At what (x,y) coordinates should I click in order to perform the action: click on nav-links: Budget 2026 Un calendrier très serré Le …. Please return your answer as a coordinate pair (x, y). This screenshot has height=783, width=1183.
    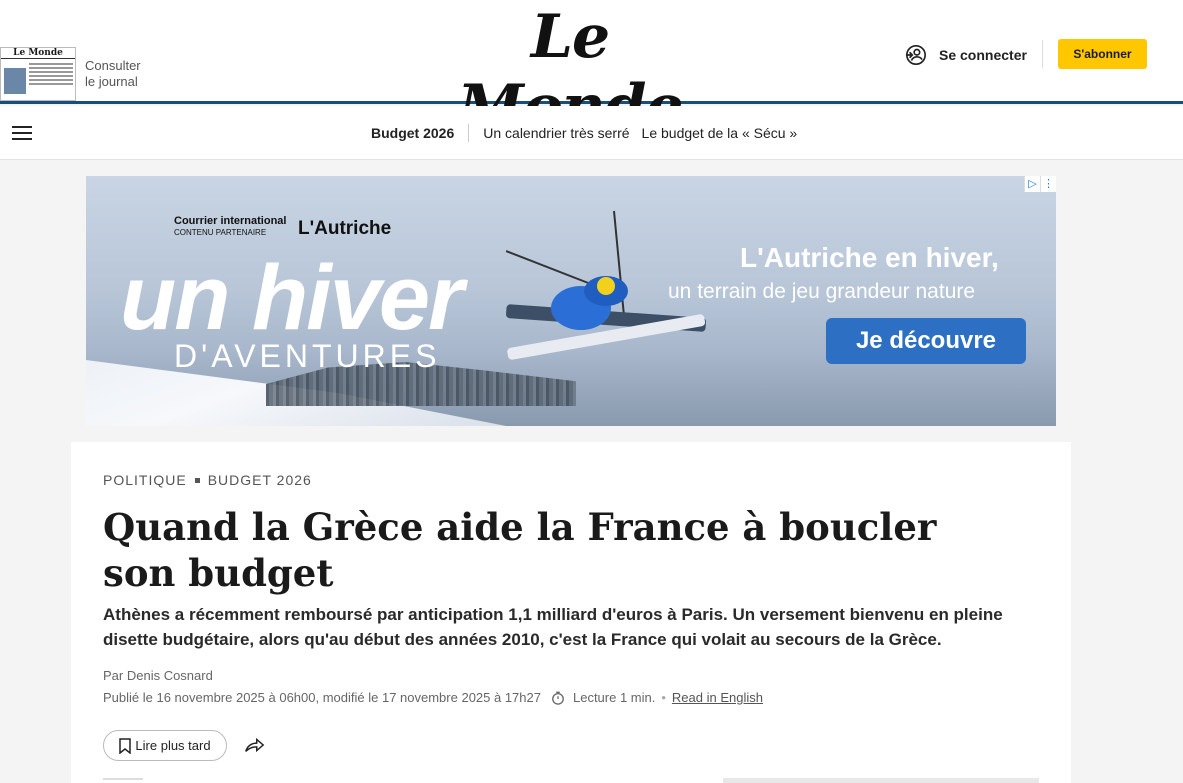
    Looking at the image, I should click on (590, 133).